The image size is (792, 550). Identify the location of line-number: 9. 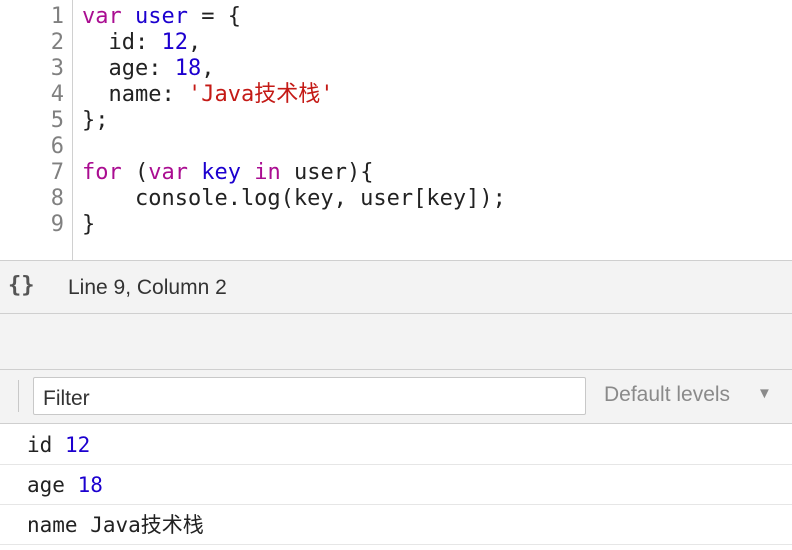
(57, 224).